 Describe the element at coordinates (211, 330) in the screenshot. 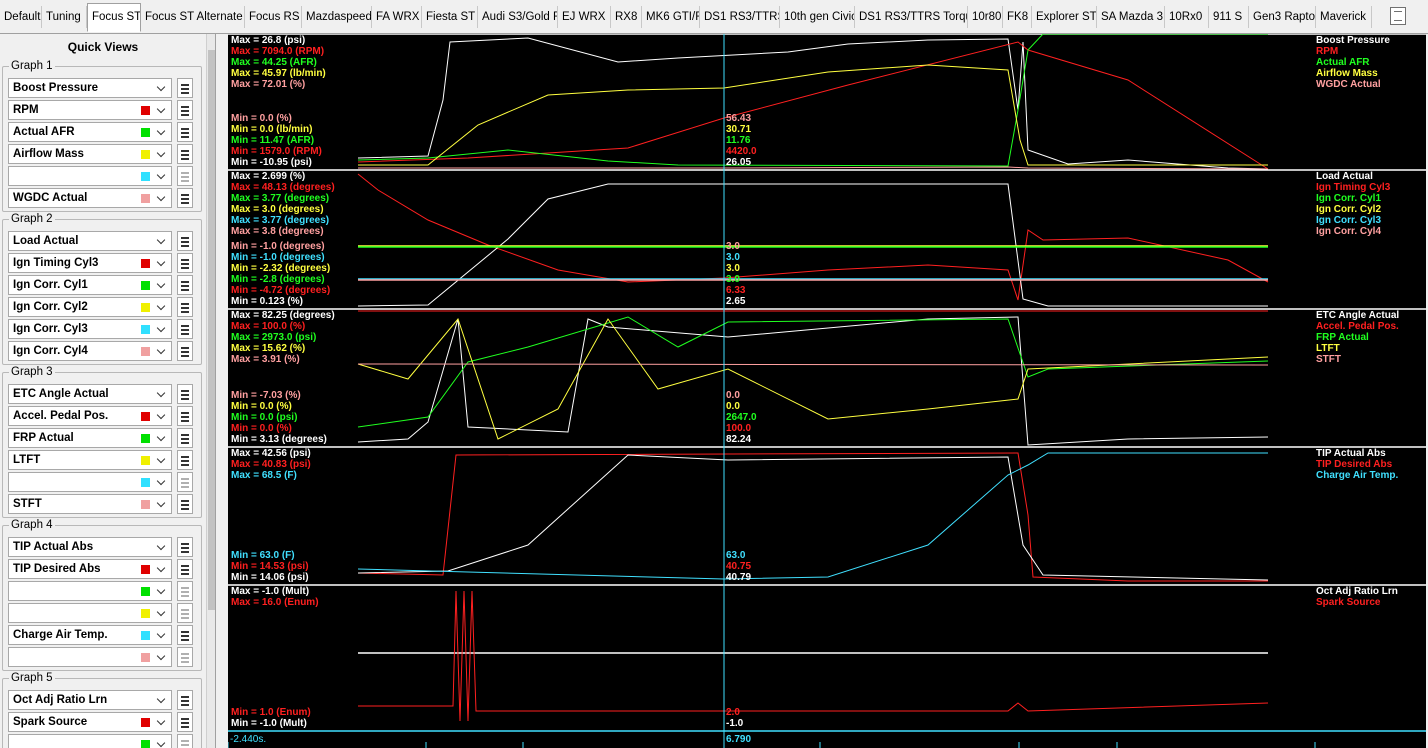

I see `sidebar-scroll-thumb` at that location.